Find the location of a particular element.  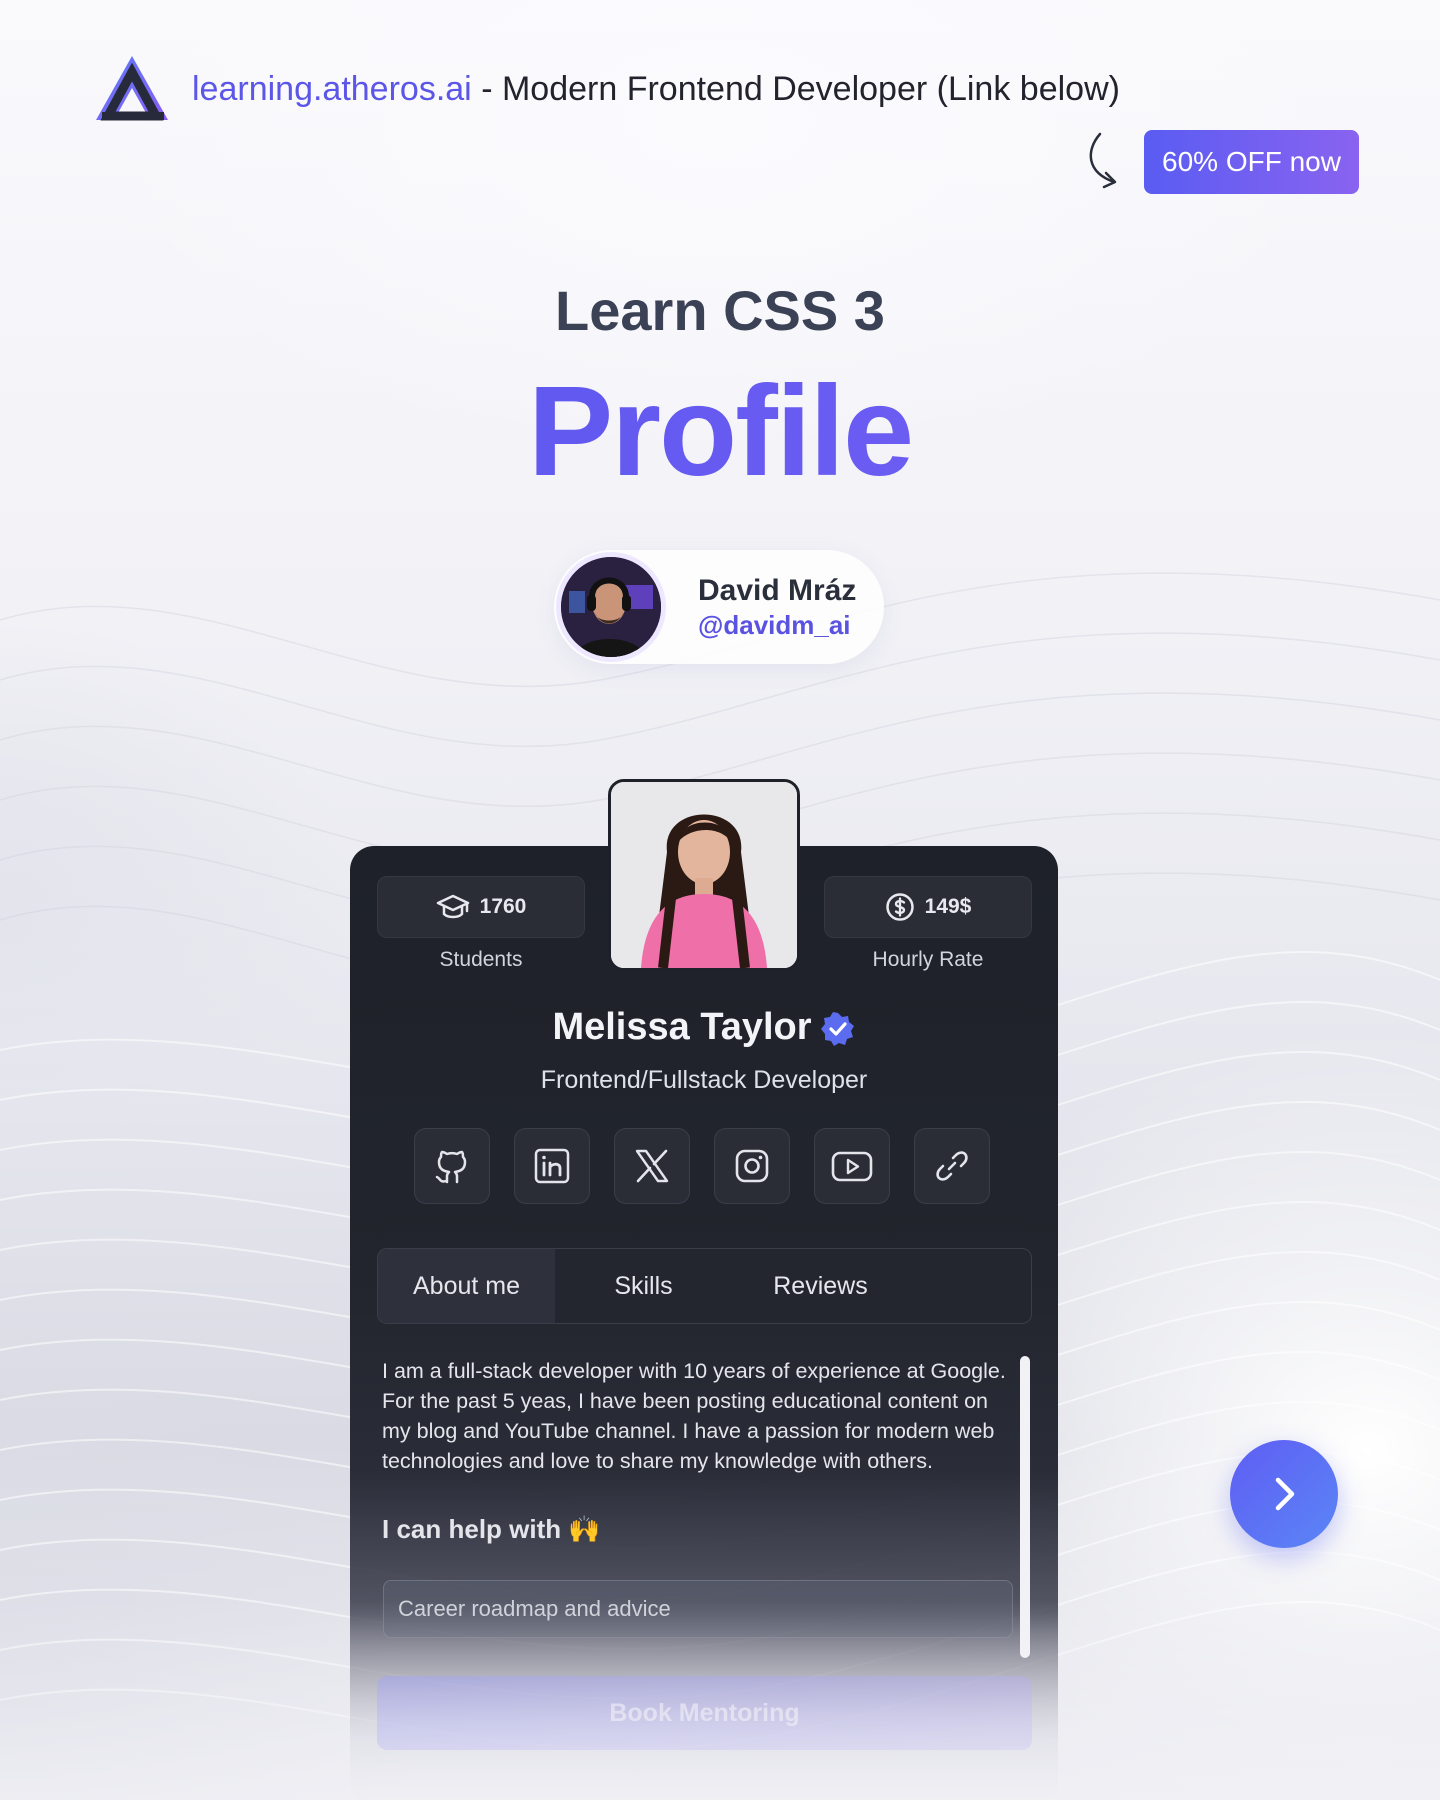

profile-name: Melissa Taylor is located at coordinates (704, 1027).